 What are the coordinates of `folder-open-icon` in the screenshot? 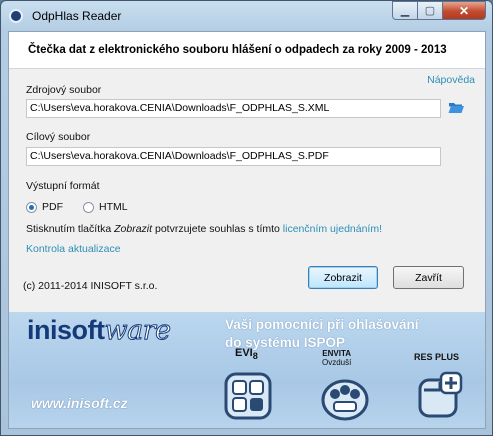 It's located at (456, 107).